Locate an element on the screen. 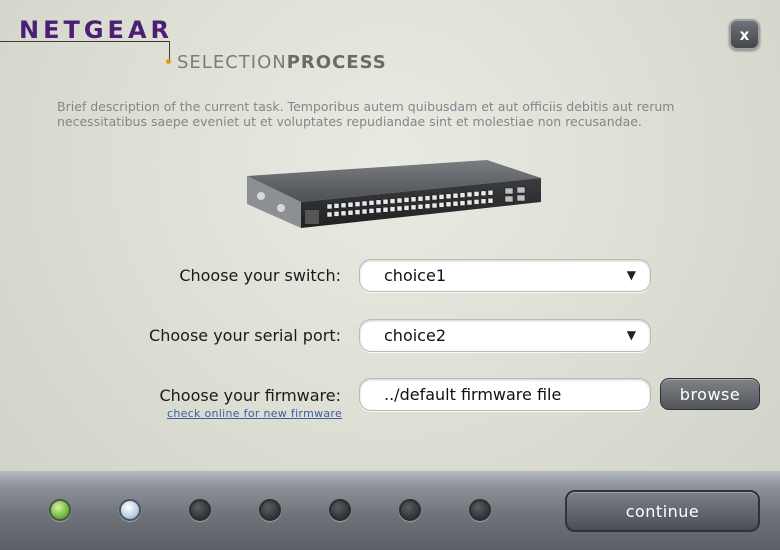 This screenshot has height=550, width=780. logo-rule-vertical is located at coordinates (169, 51).